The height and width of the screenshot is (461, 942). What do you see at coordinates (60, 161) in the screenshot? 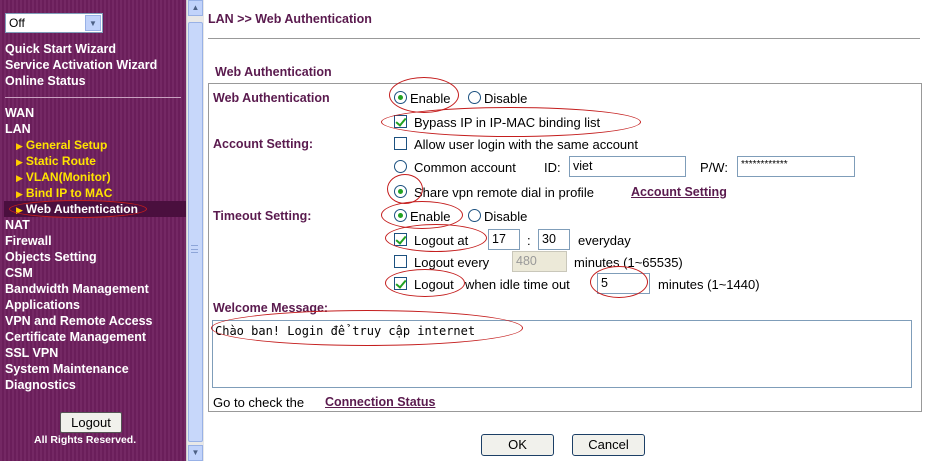
I see `nav-label: Static Route` at bounding box center [60, 161].